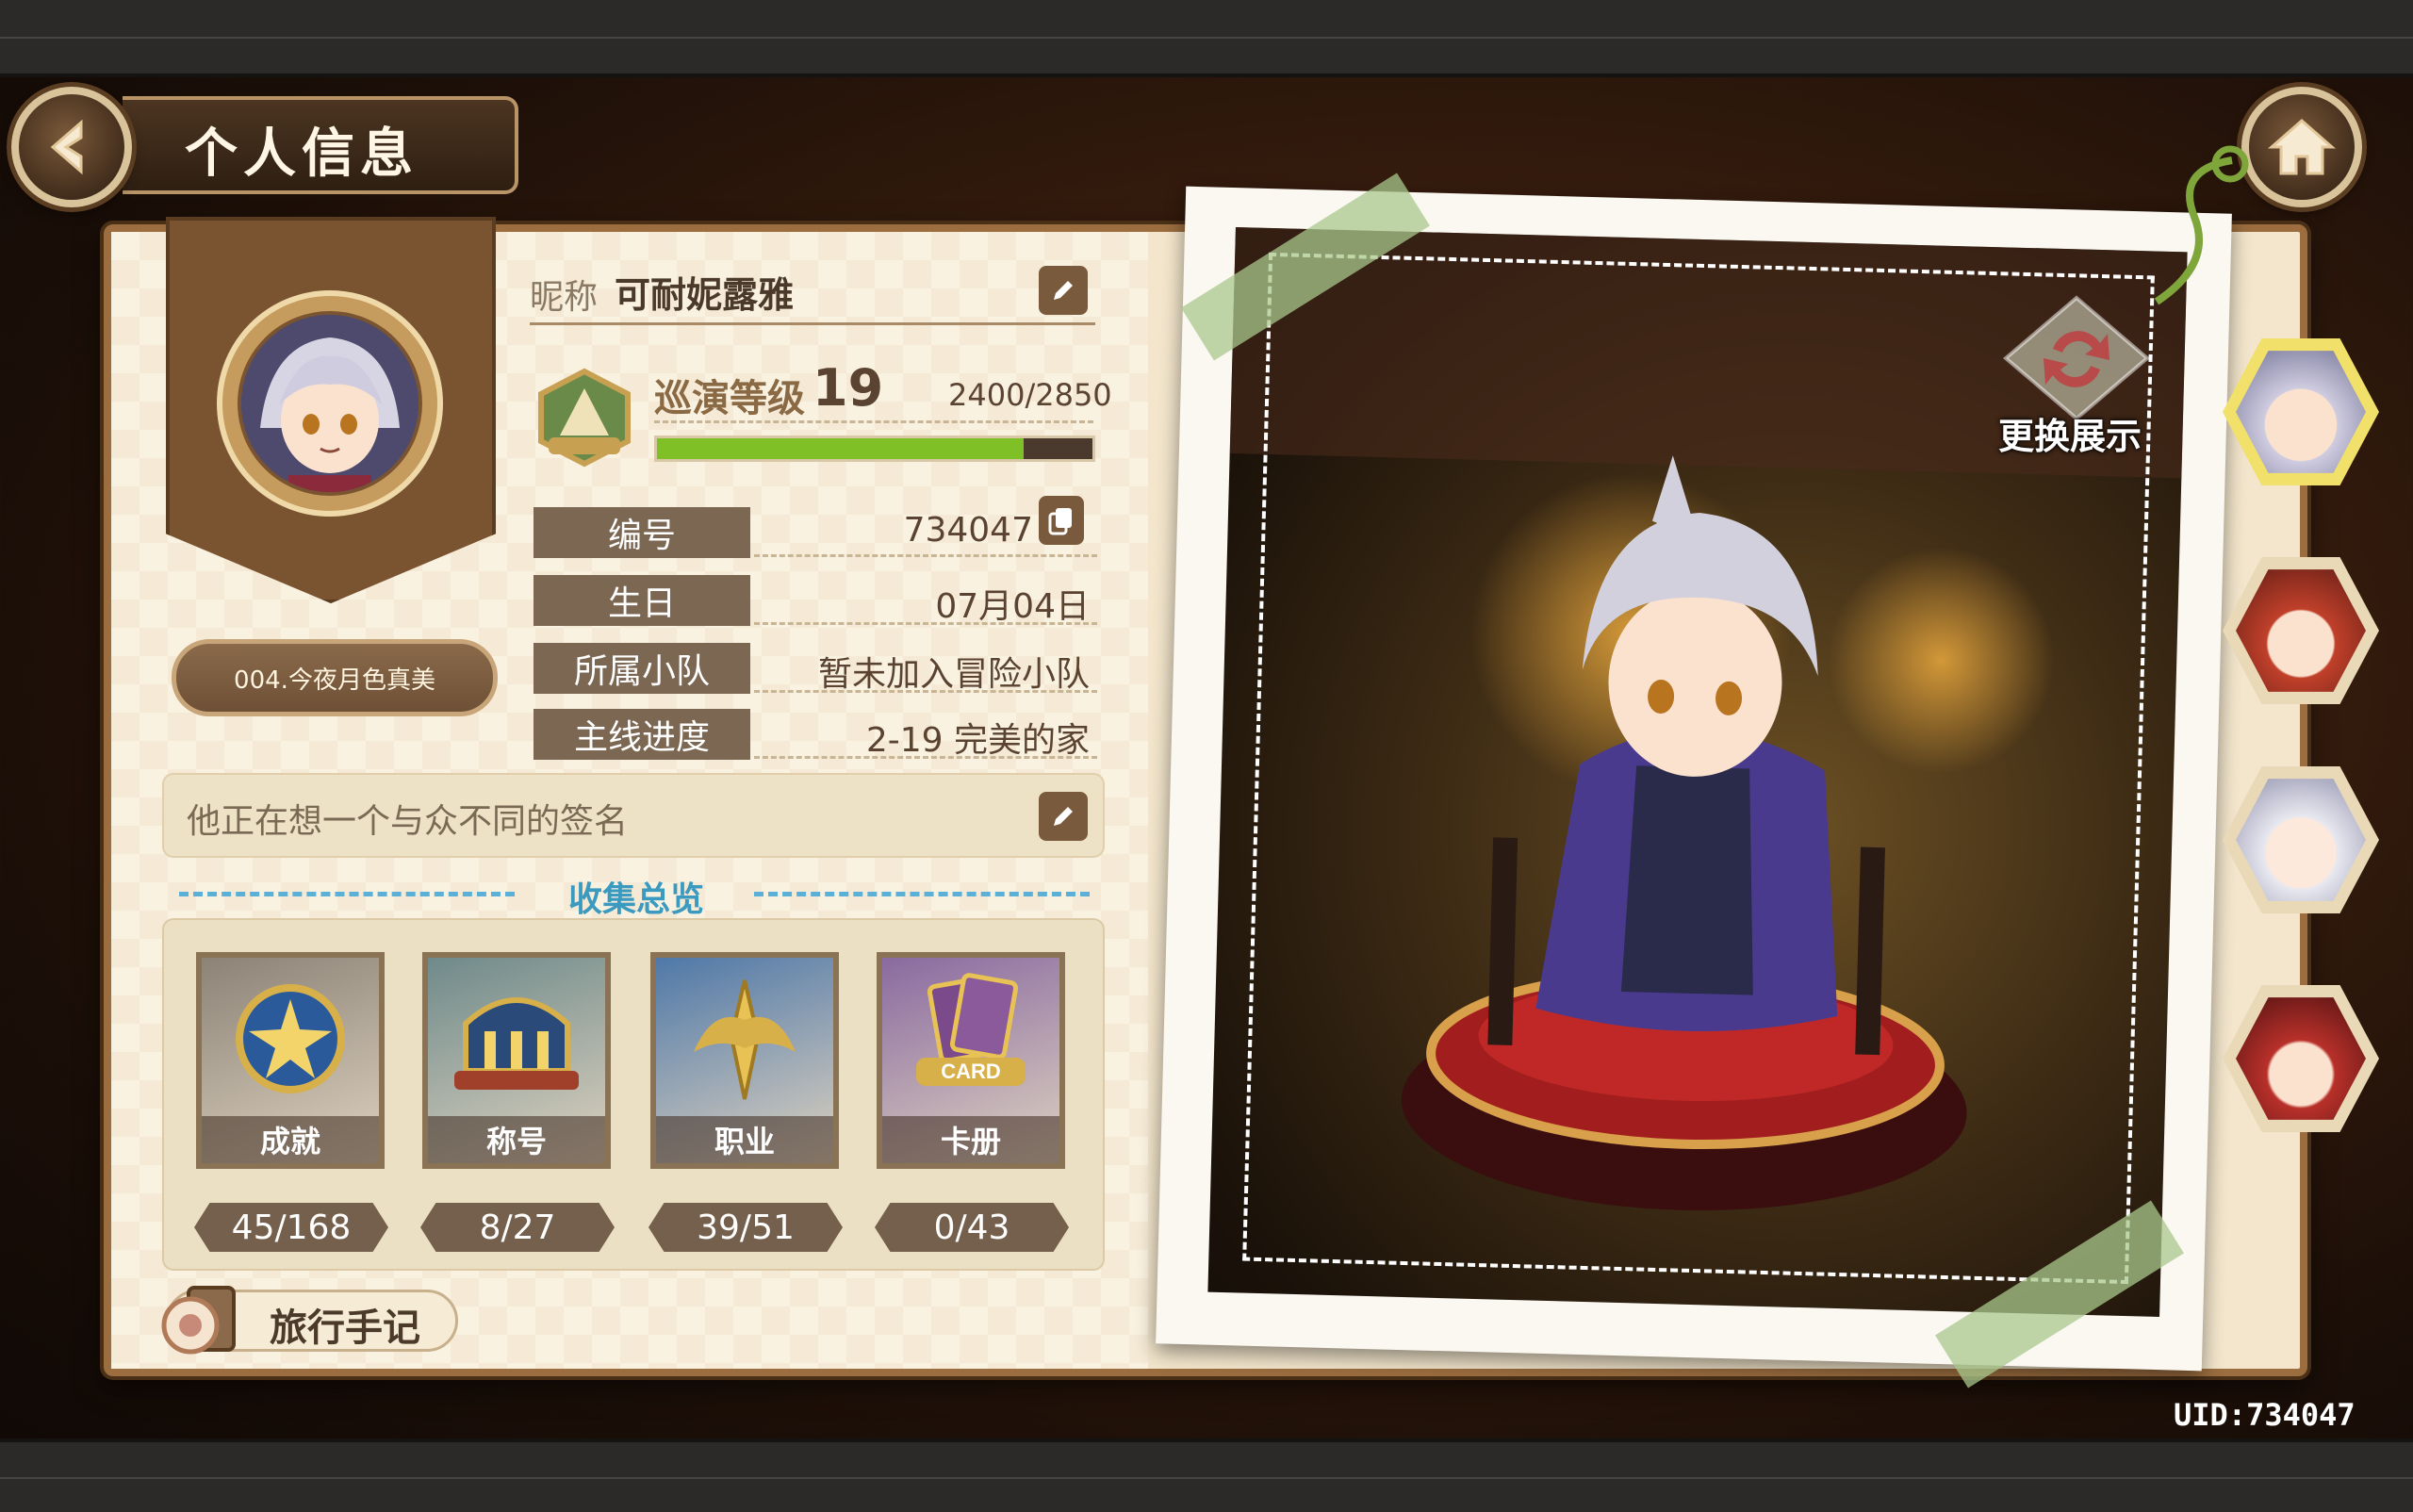  I want to click on job-card: 职业, so click(745, 1060).